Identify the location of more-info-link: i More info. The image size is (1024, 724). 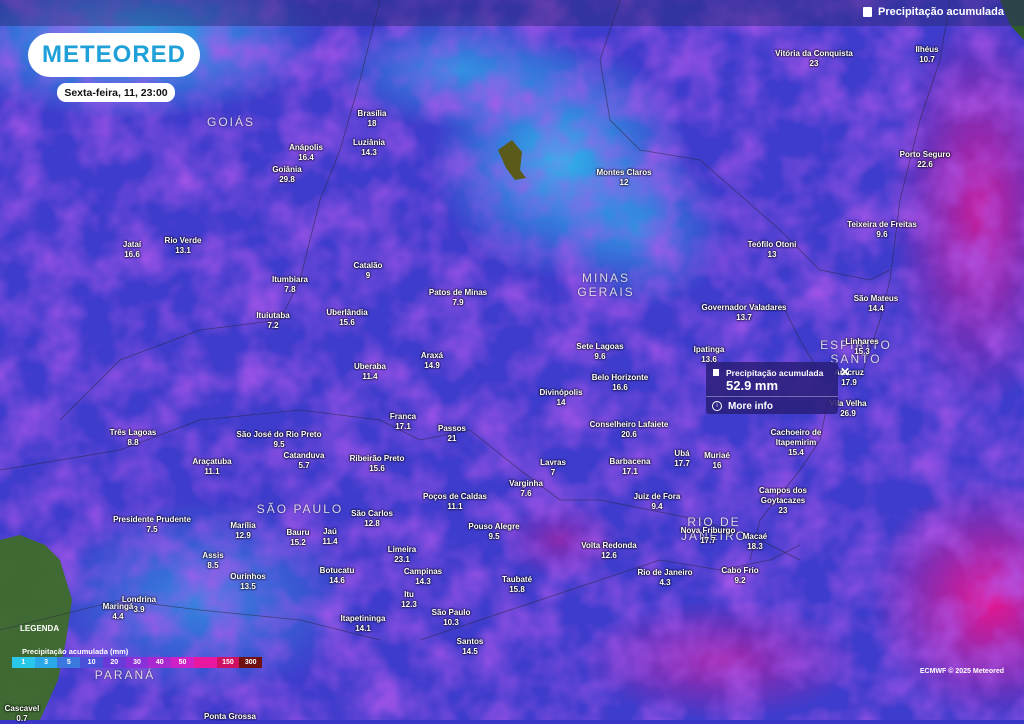
(772, 405).